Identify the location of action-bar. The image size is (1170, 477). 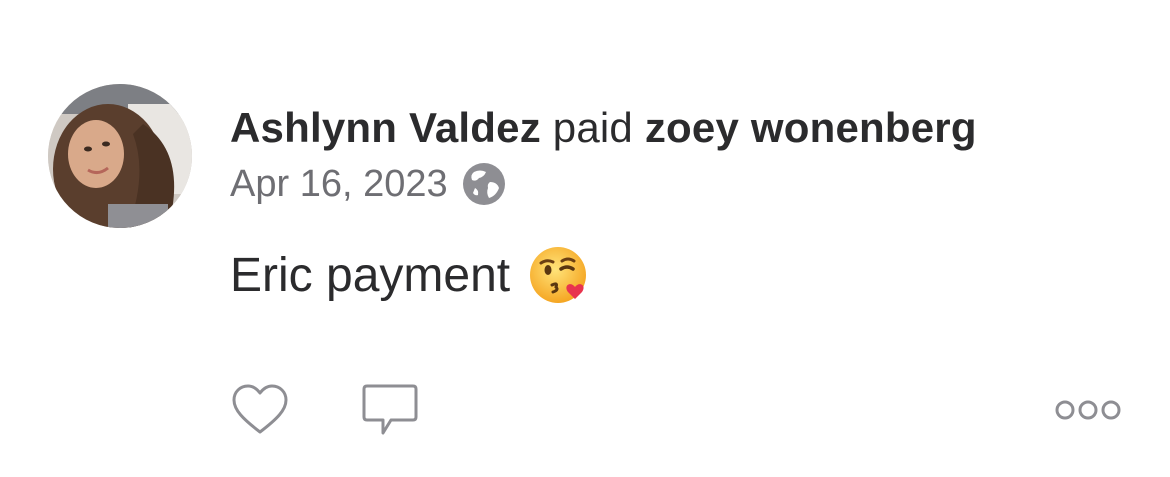
(680, 412).